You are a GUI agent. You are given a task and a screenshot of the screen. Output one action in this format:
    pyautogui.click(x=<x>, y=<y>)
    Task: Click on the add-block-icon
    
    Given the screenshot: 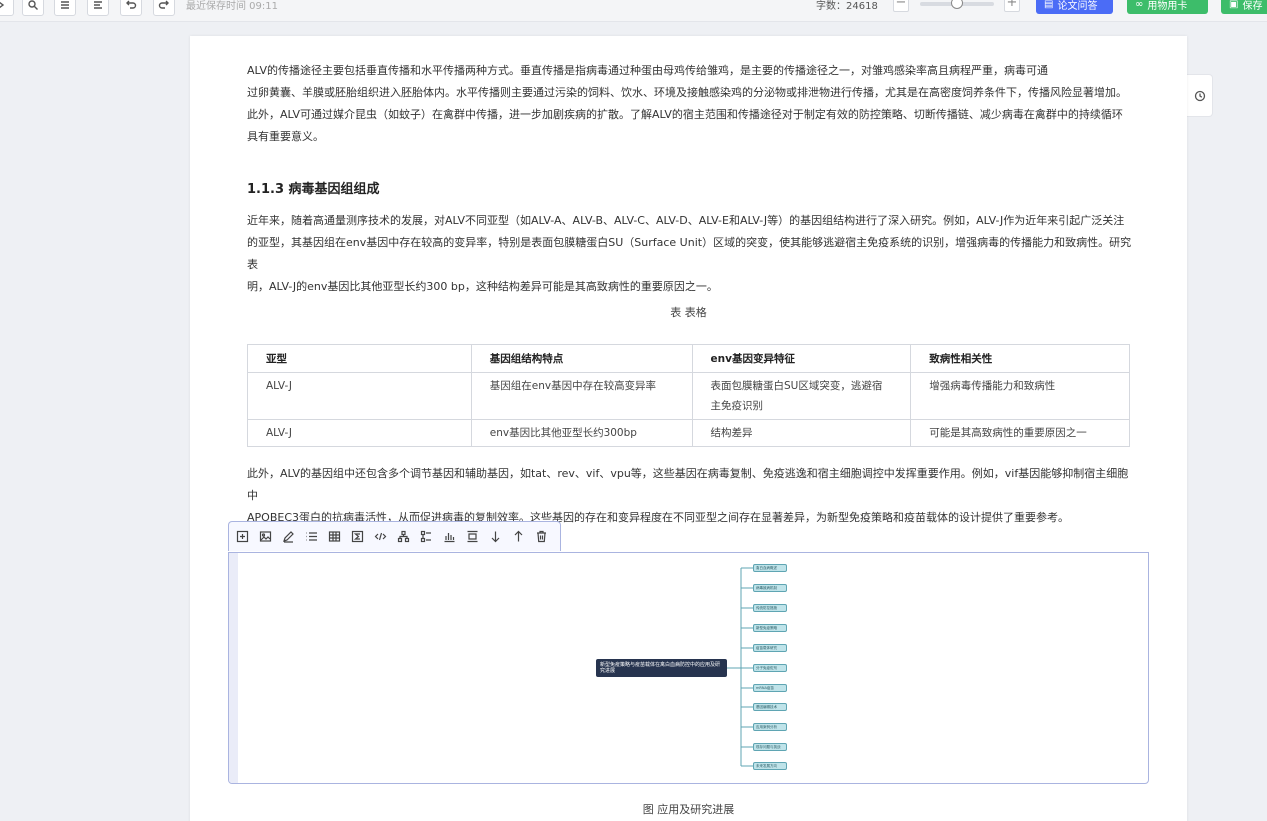 What is the action you would take?
    pyautogui.click(x=242, y=536)
    